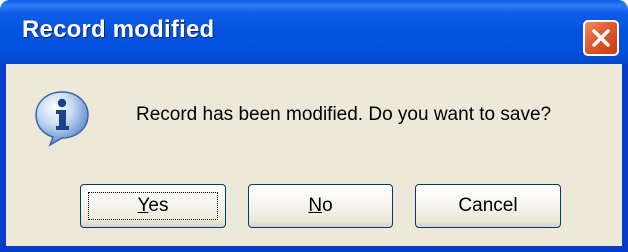 This screenshot has height=252, width=628. Describe the element at coordinates (118, 29) in the screenshot. I see `window-title: Record modified` at that location.